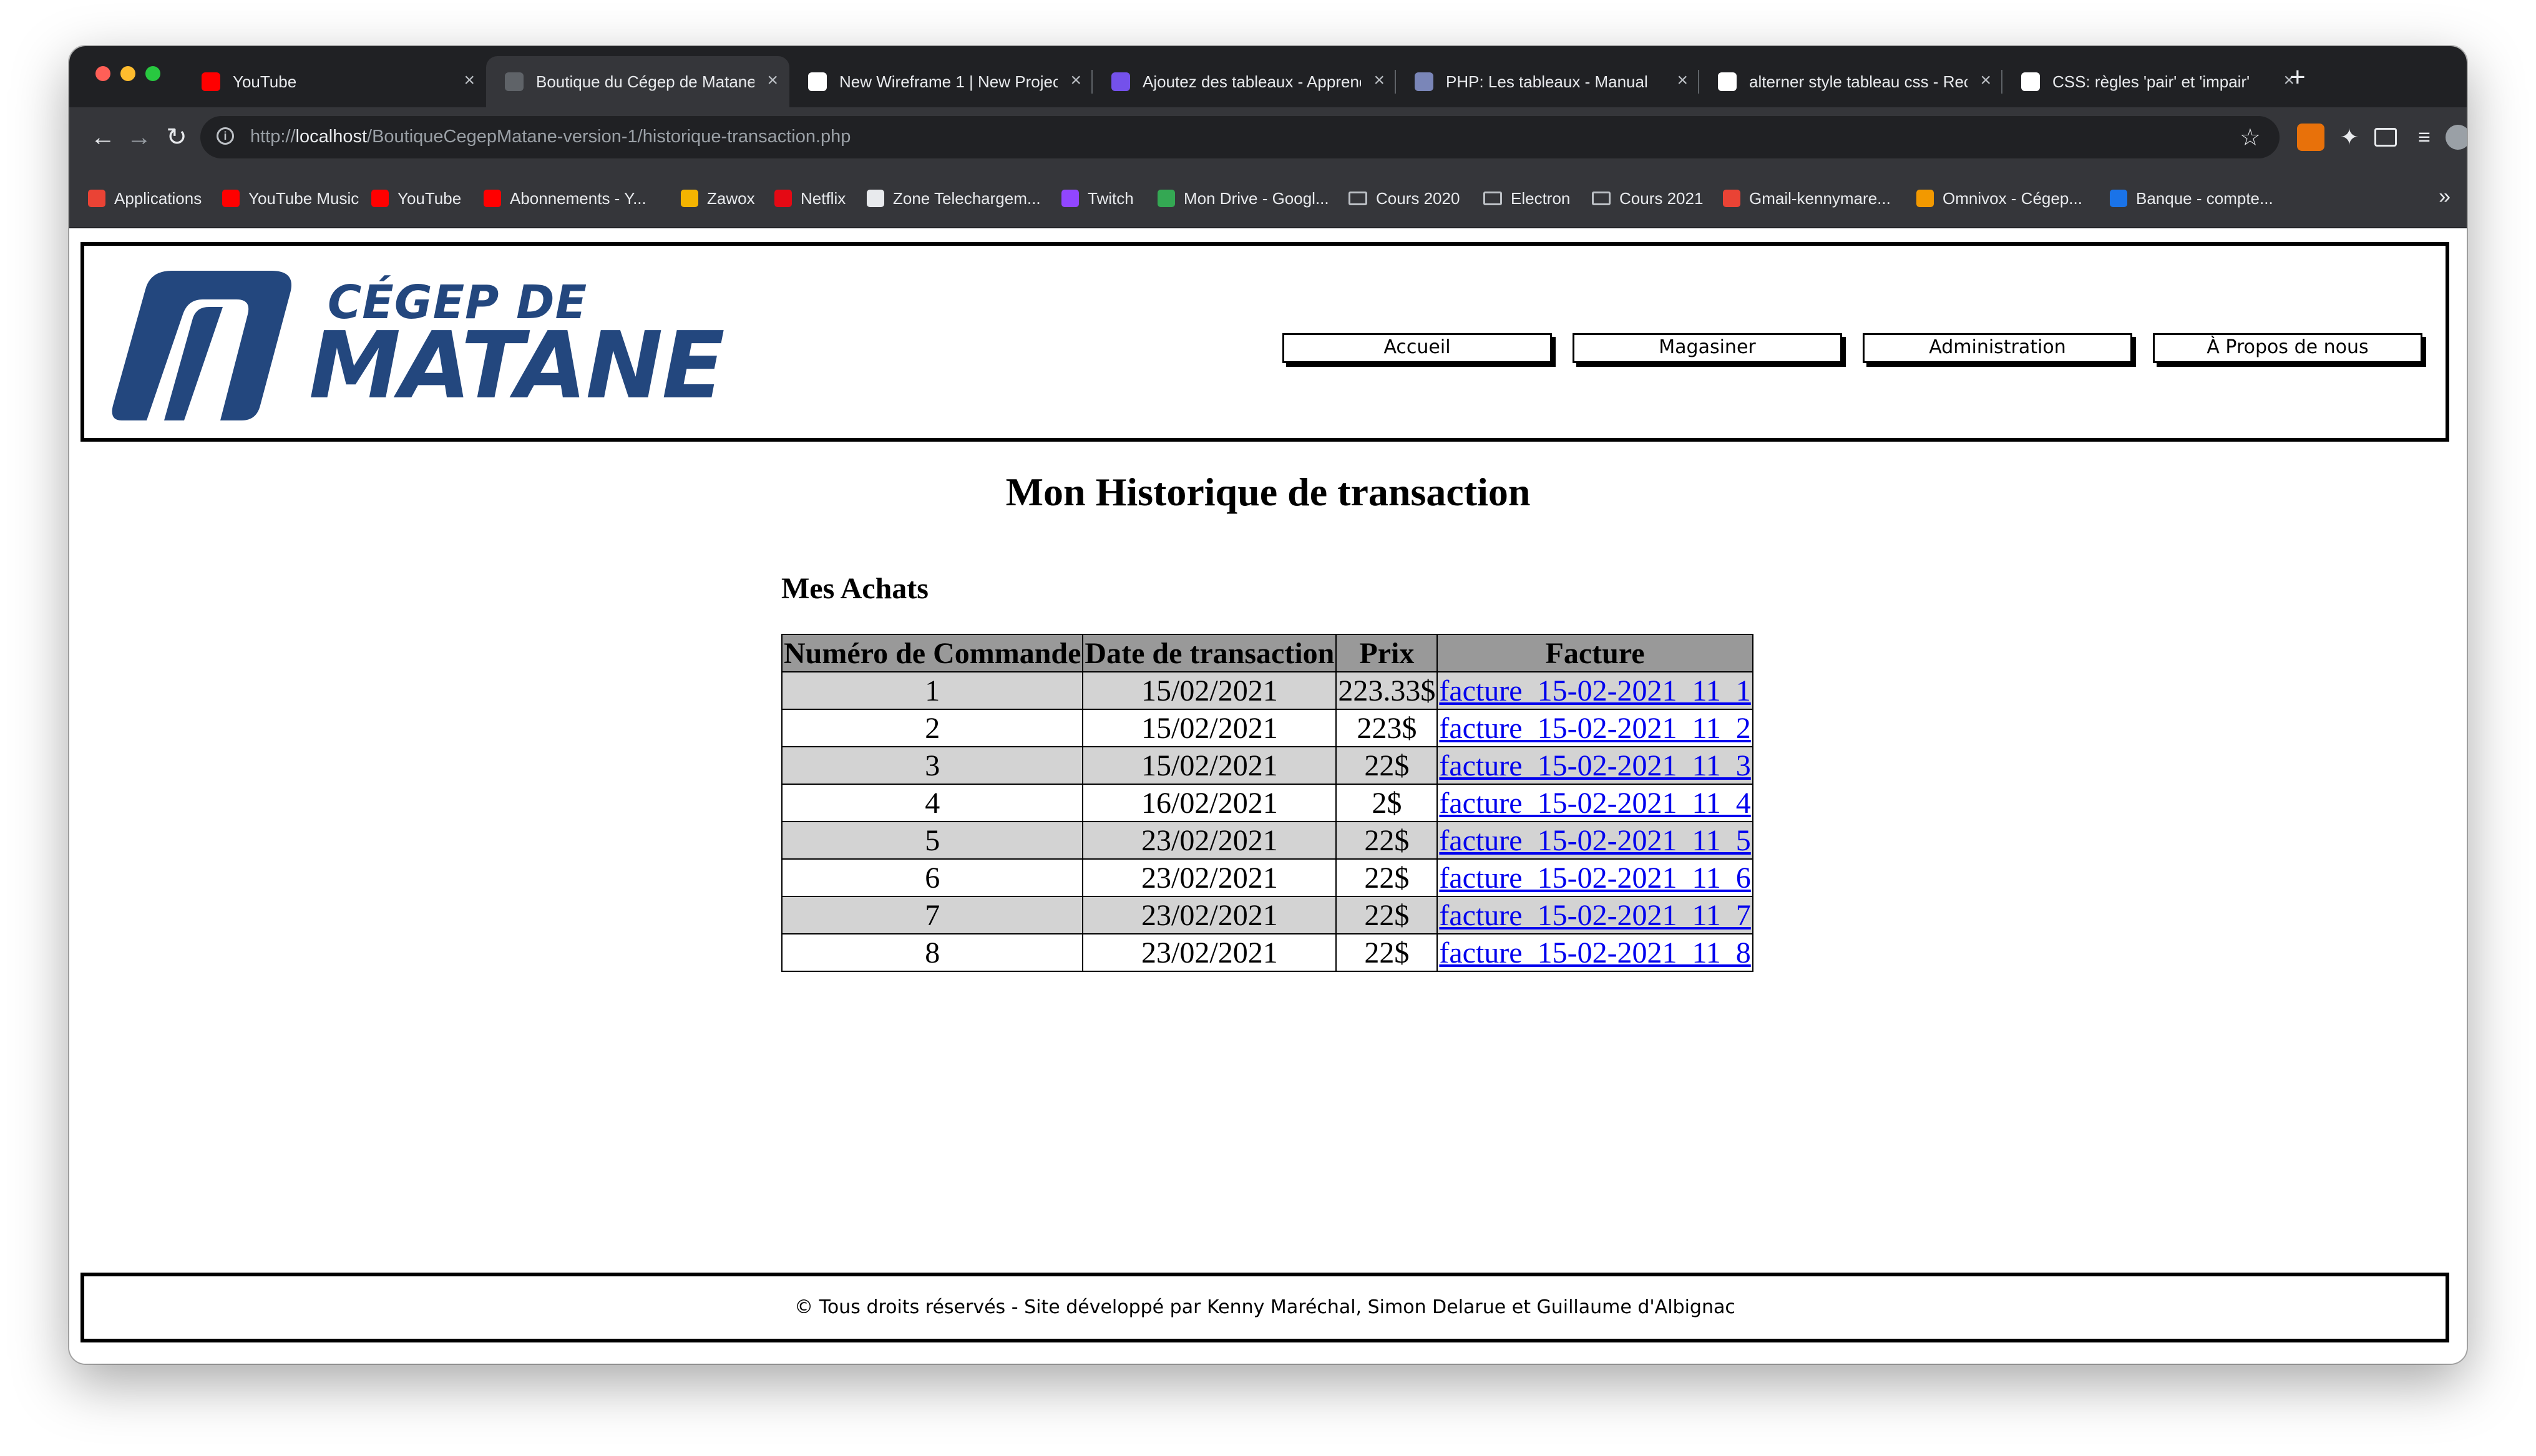 This screenshot has width=2536, height=1456. What do you see at coordinates (1594, 691) in the screenshot?
I see `invoice-link: facture_15-02-2021_11_1` at bounding box center [1594, 691].